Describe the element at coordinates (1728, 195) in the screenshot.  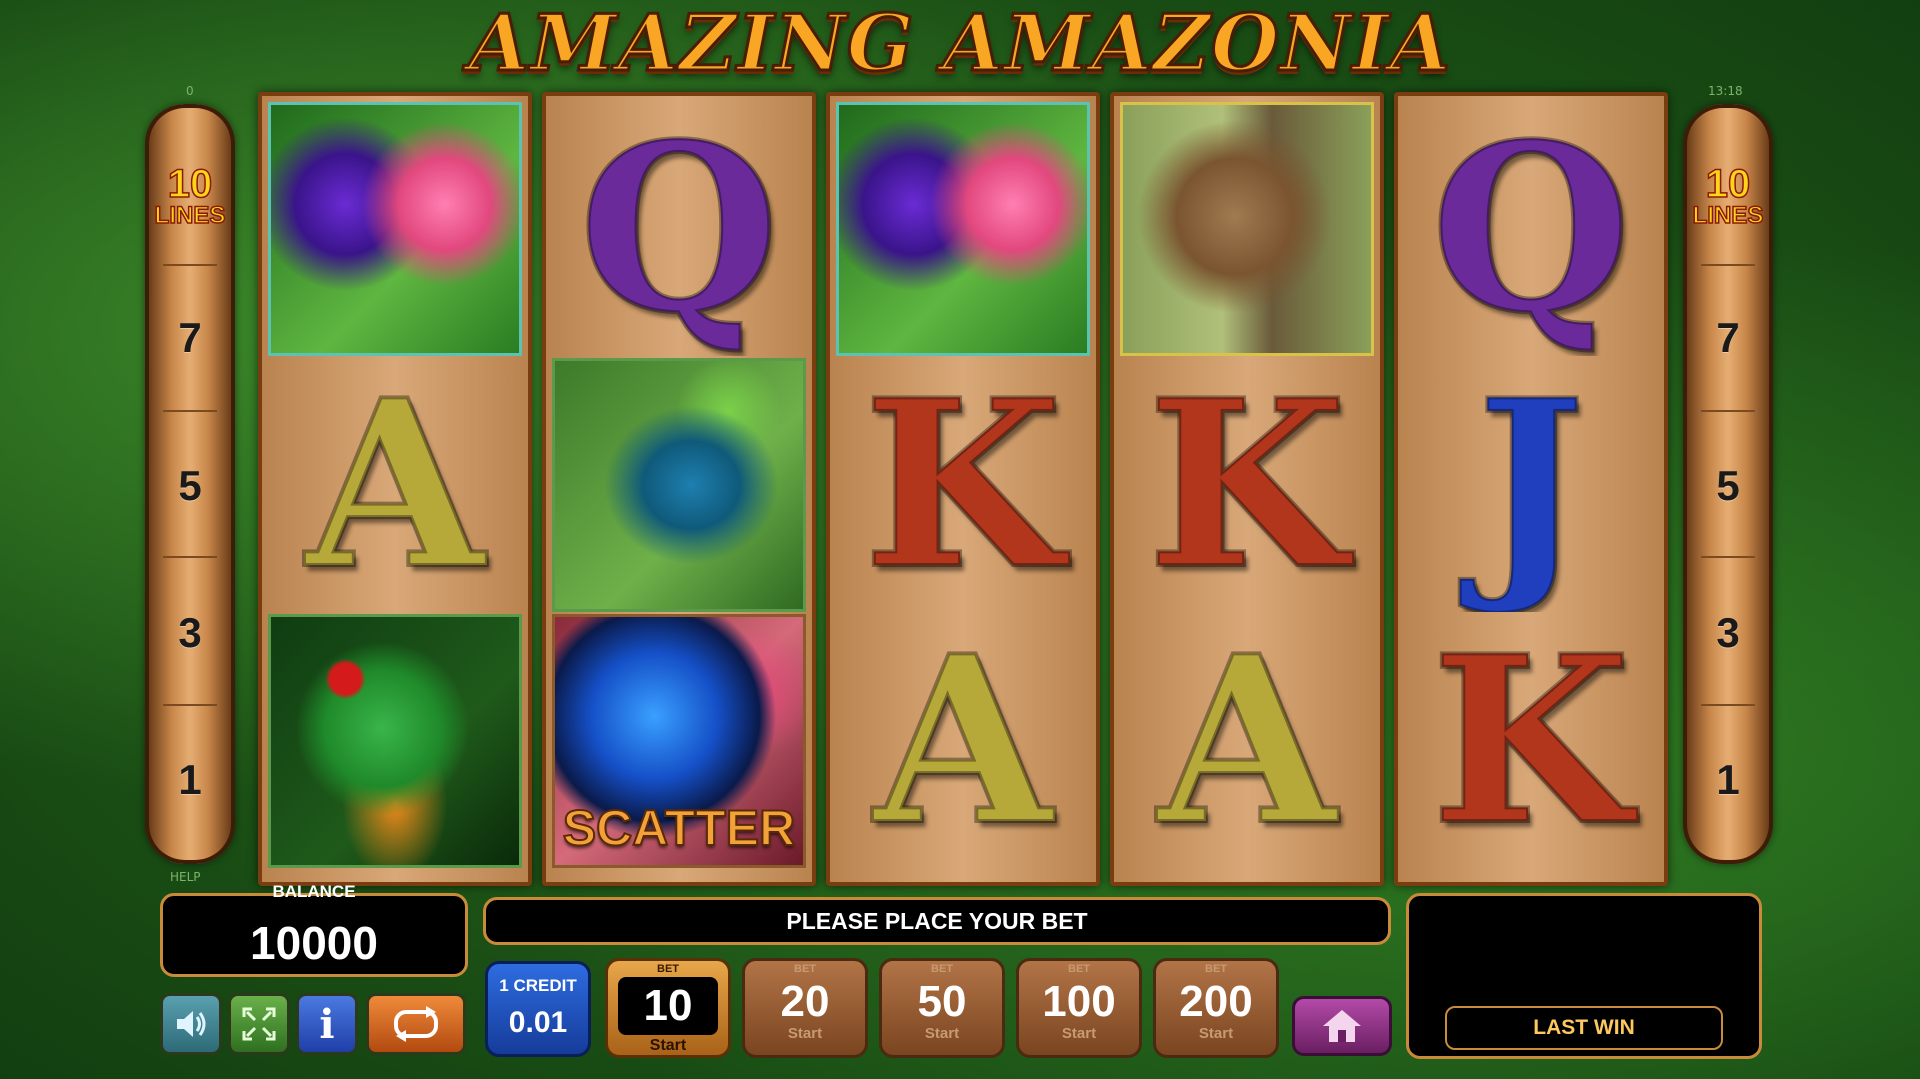
I see `lines-badge-right: 10 LINES` at that location.